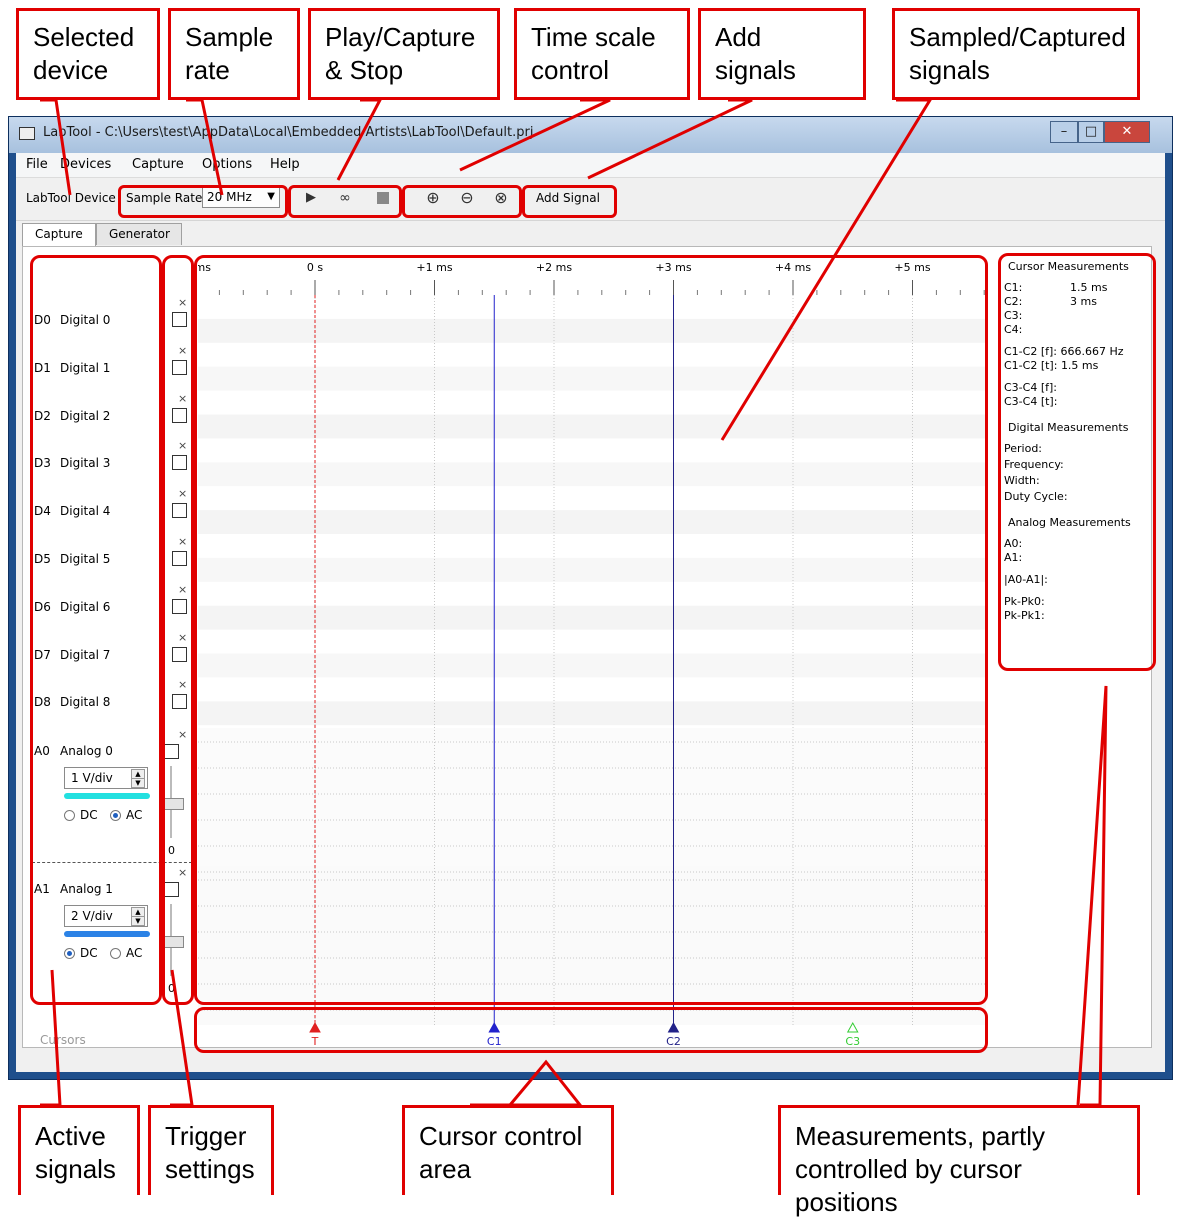 Image resolution: width=1181 pixels, height=1219 pixels. I want to click on callout-cursor-control: Cursor control area, so click(508, 1150).